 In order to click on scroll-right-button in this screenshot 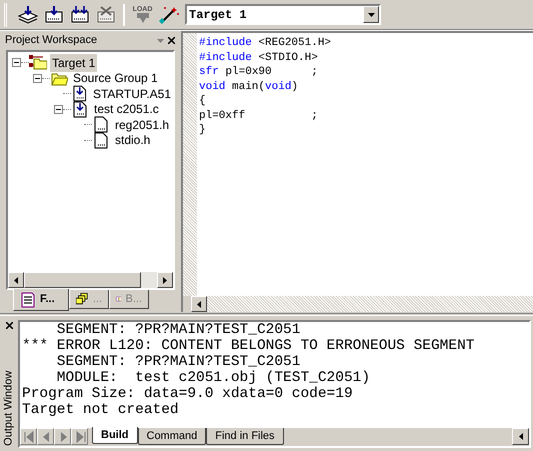, I will do `click(165, 280)`.